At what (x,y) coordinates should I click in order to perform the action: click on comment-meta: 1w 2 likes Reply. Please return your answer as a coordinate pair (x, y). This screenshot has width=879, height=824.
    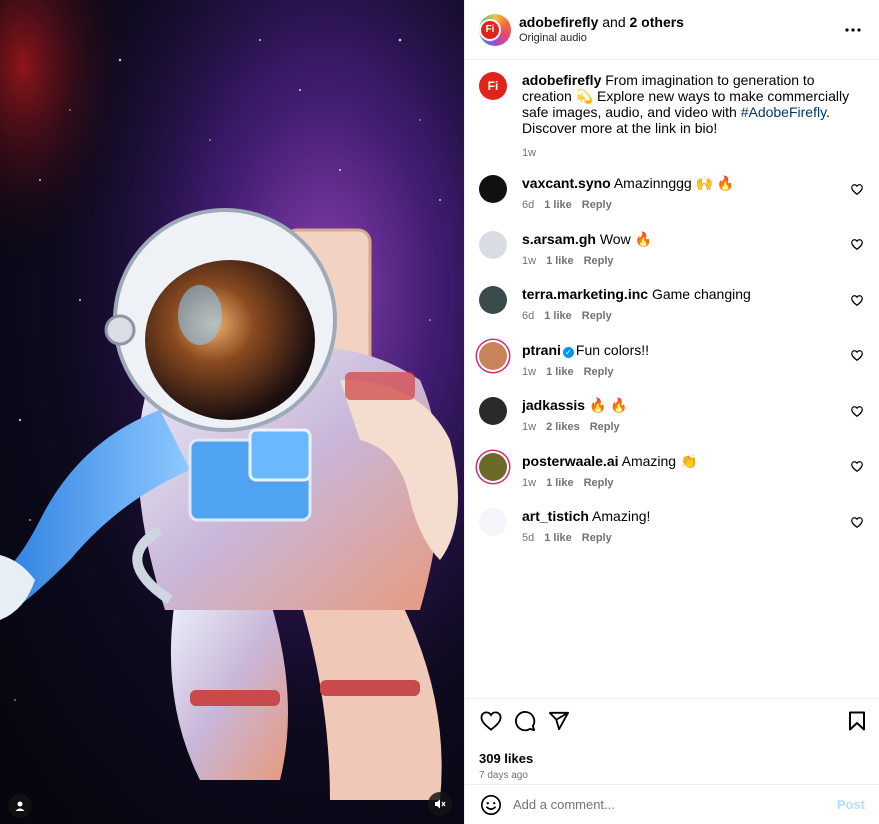
    Looking at the image, I should click on (685, 427).